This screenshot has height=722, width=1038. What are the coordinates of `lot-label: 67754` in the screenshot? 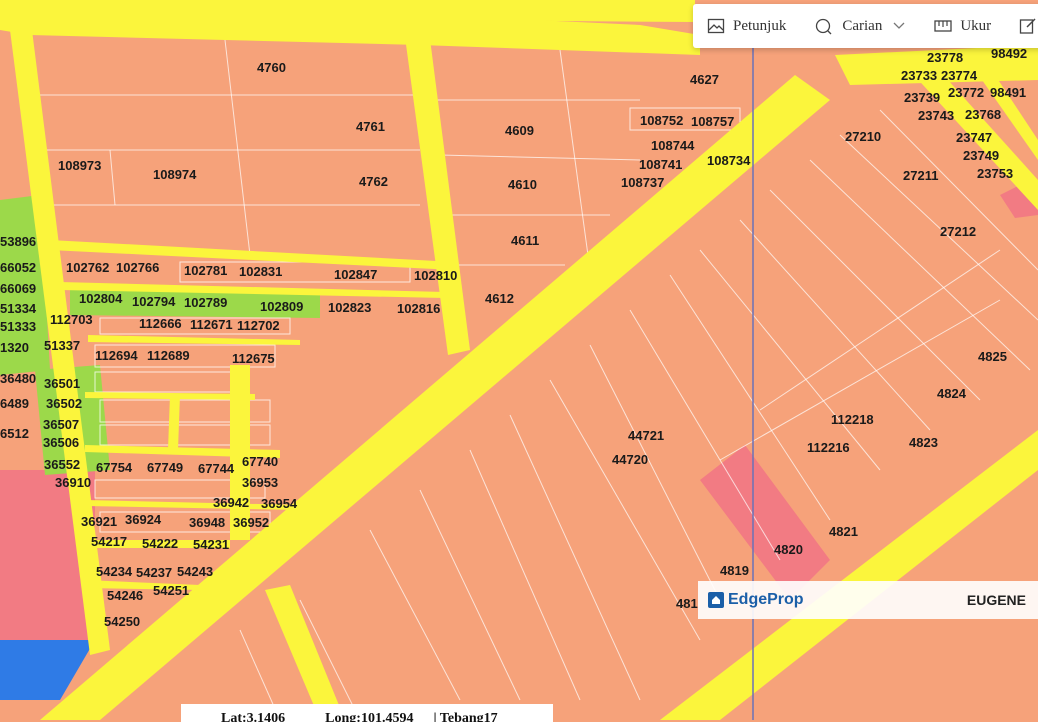 It's located at (114, 467).